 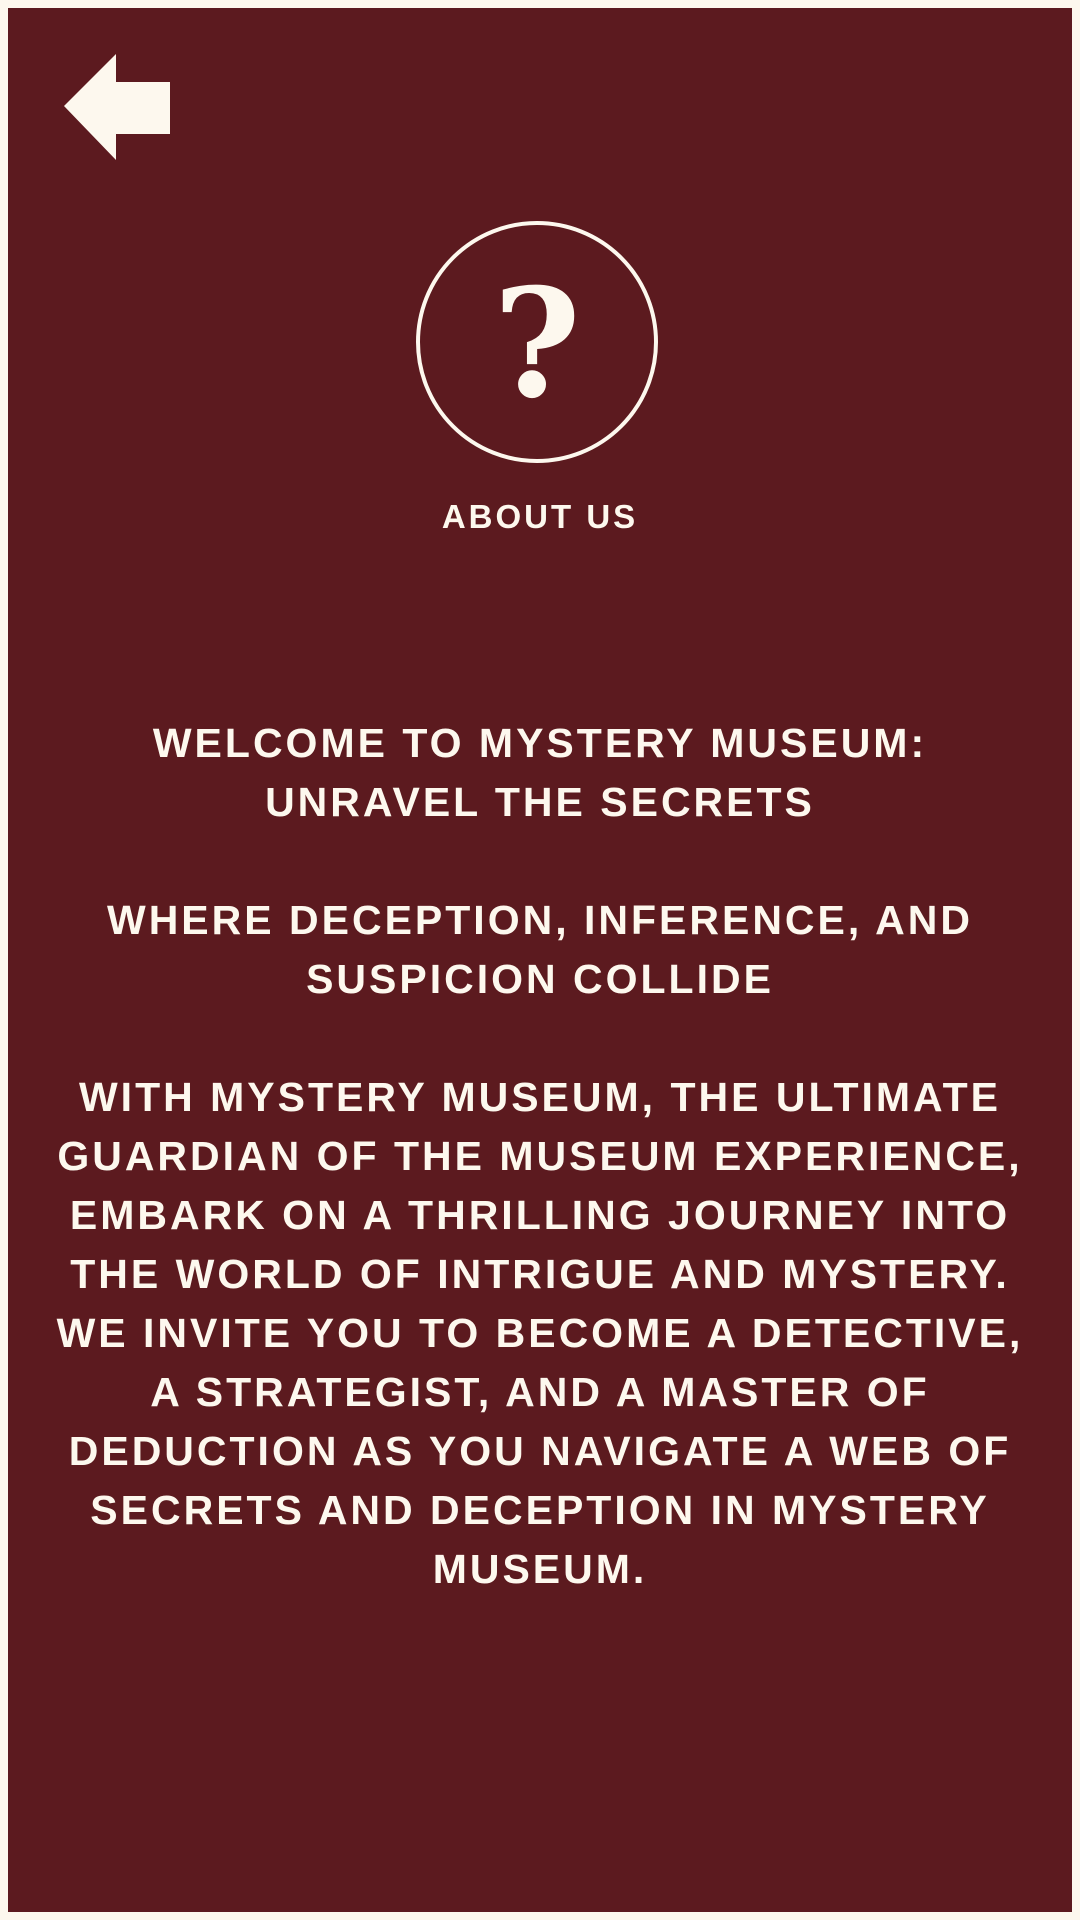 What do you see at coordinates (117, 107) in the screenshot?
I see `arrow-left-icon` at bounding box center [117, 107].